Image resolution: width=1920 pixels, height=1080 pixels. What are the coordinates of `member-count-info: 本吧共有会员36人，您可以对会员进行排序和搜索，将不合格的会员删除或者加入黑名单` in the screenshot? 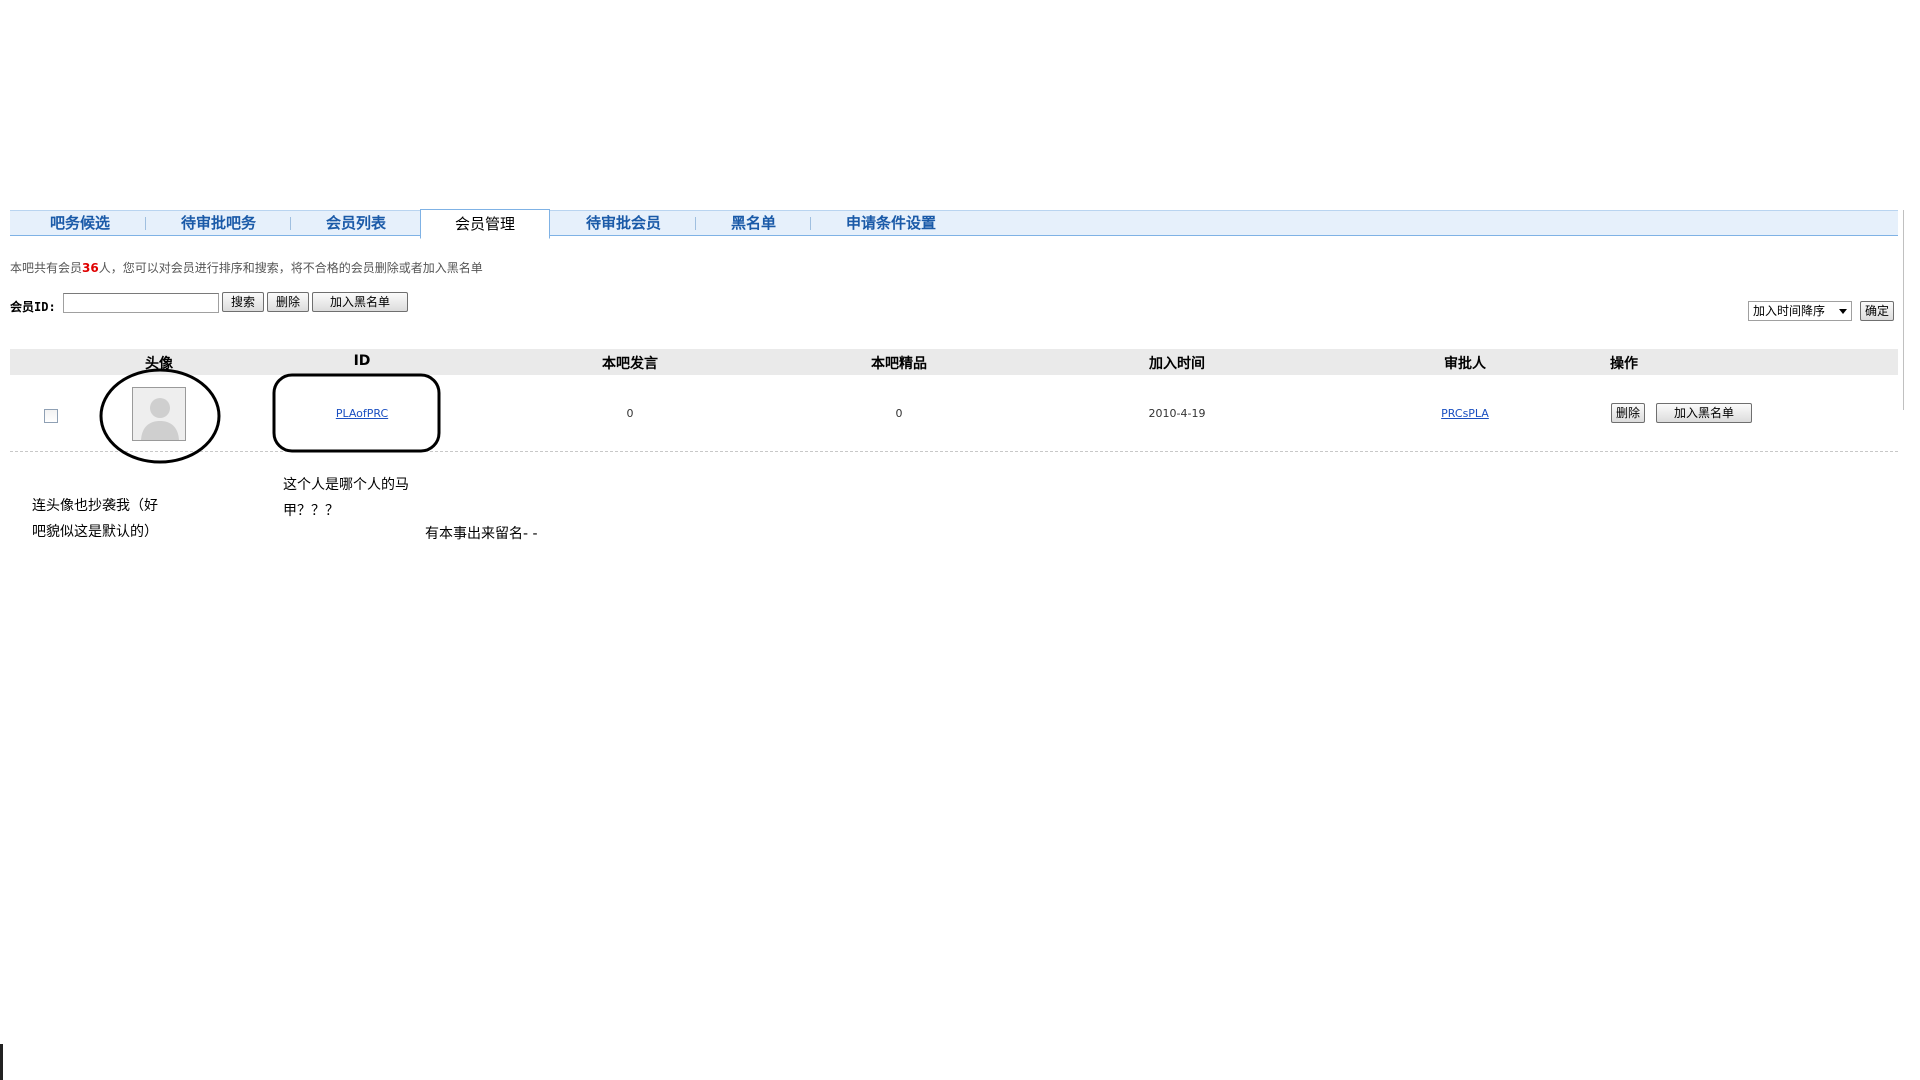 It's located at (246, 267).